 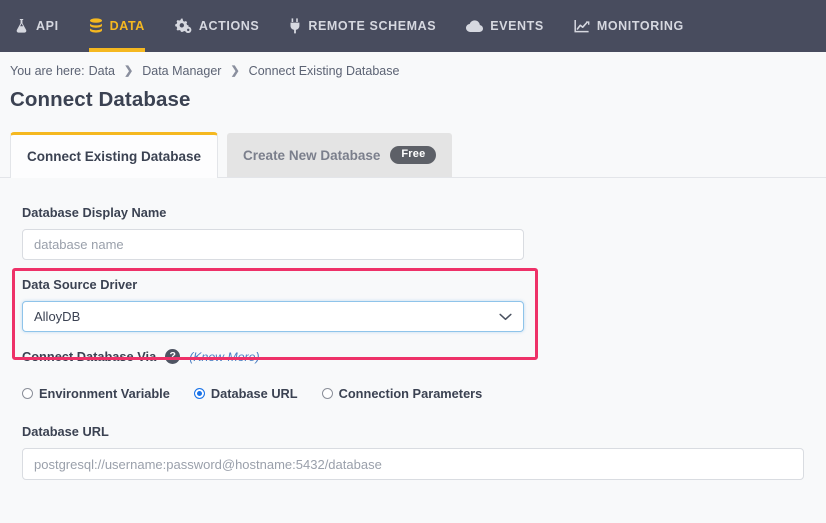 I want to click on nav-item-label: DATA, so click(x=127, y=26).